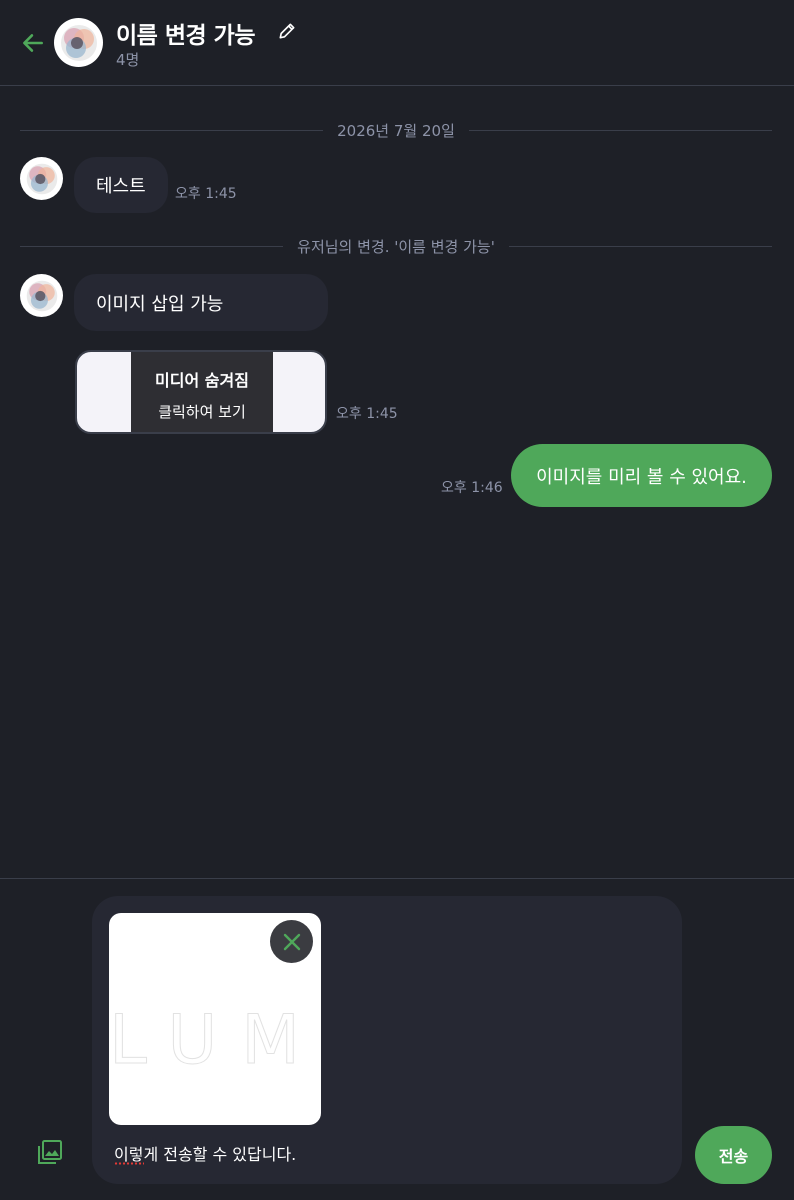 The image size is (794, 1200). I want to click on send-button: 전송, so click(733, 1155).